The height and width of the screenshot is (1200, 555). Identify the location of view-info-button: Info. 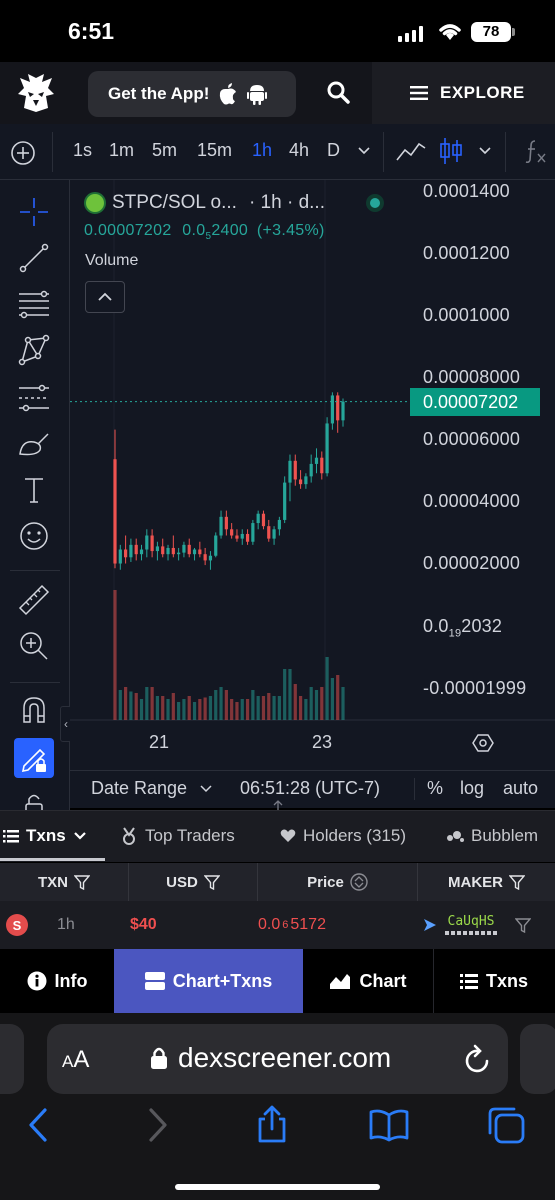
(57, 981).